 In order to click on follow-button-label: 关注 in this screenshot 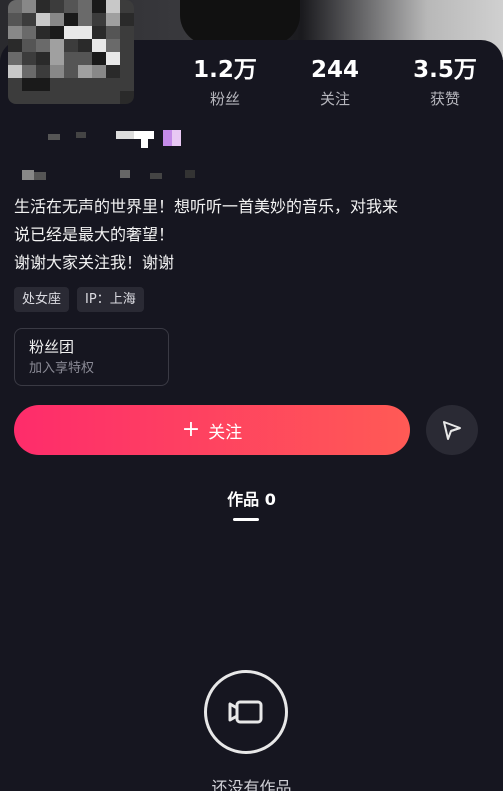, I will do `click(225, 432)`.